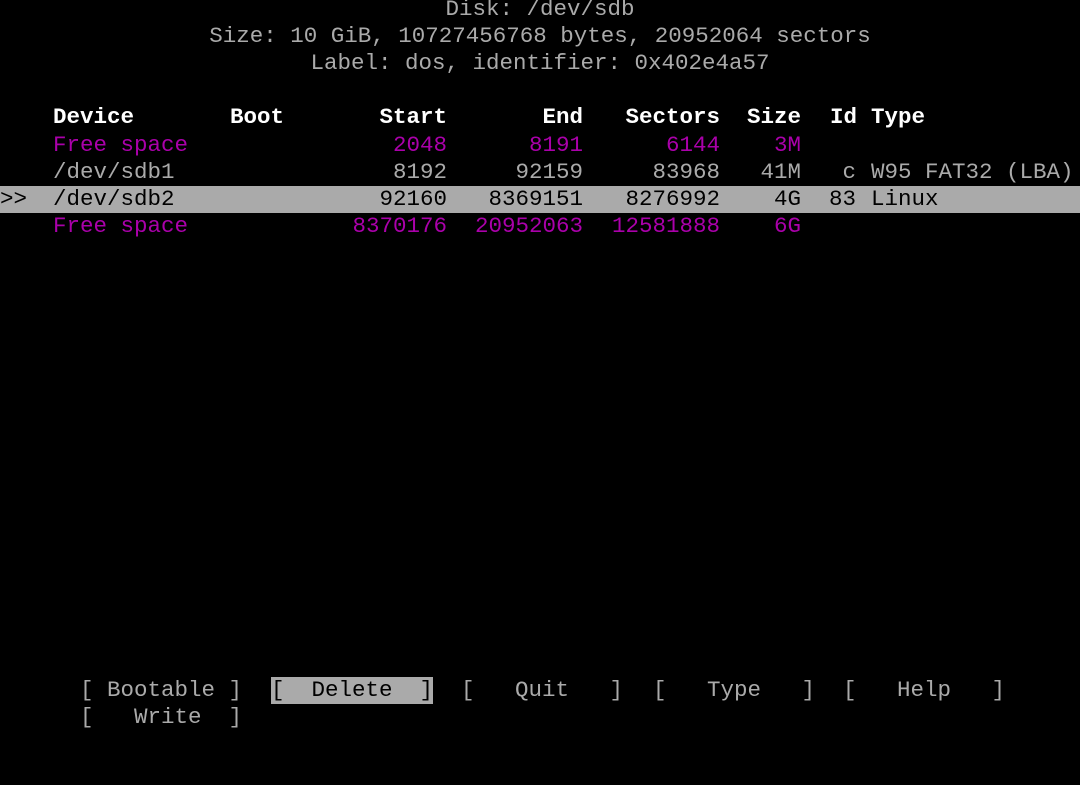 Image resolution: width=1080 pixels, height=785 pixels. What do you see at coordinates (114, 172) in the screenshot?
I see `cell-device: /dev/sdb1` at bounding box center [114, 172].